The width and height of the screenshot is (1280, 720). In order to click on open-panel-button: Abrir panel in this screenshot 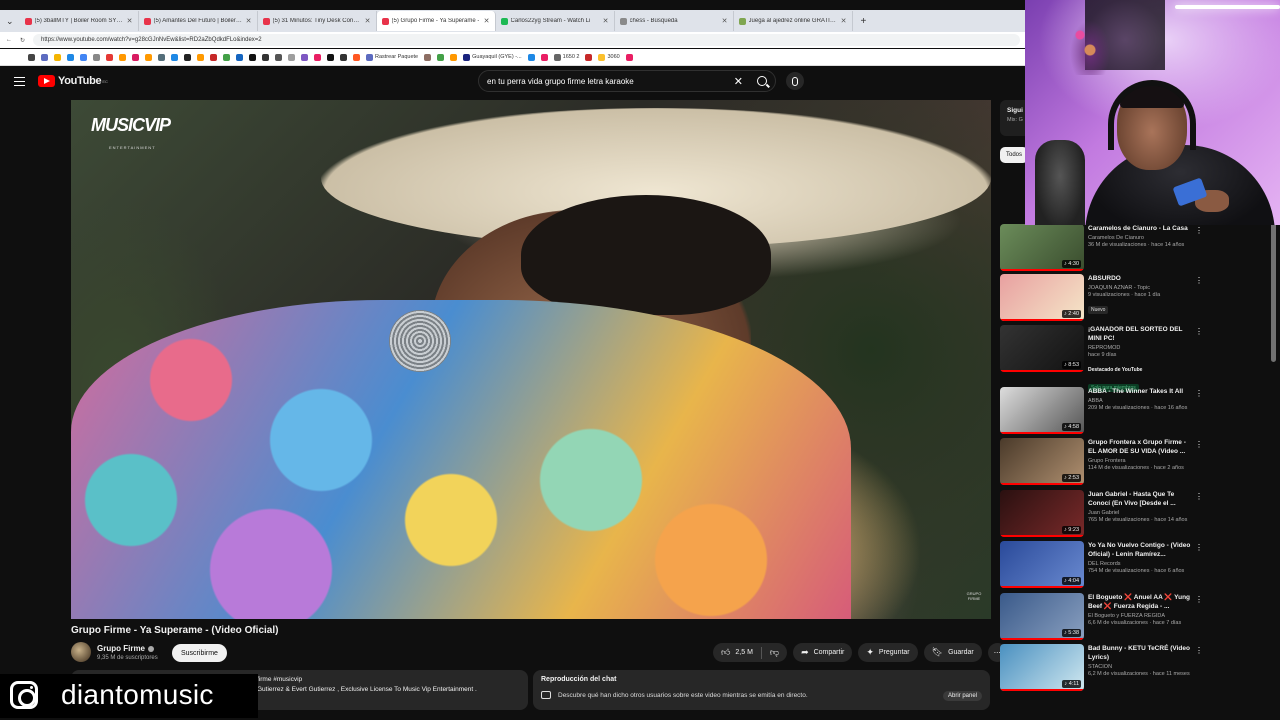, I will do `click(962, 696)`.